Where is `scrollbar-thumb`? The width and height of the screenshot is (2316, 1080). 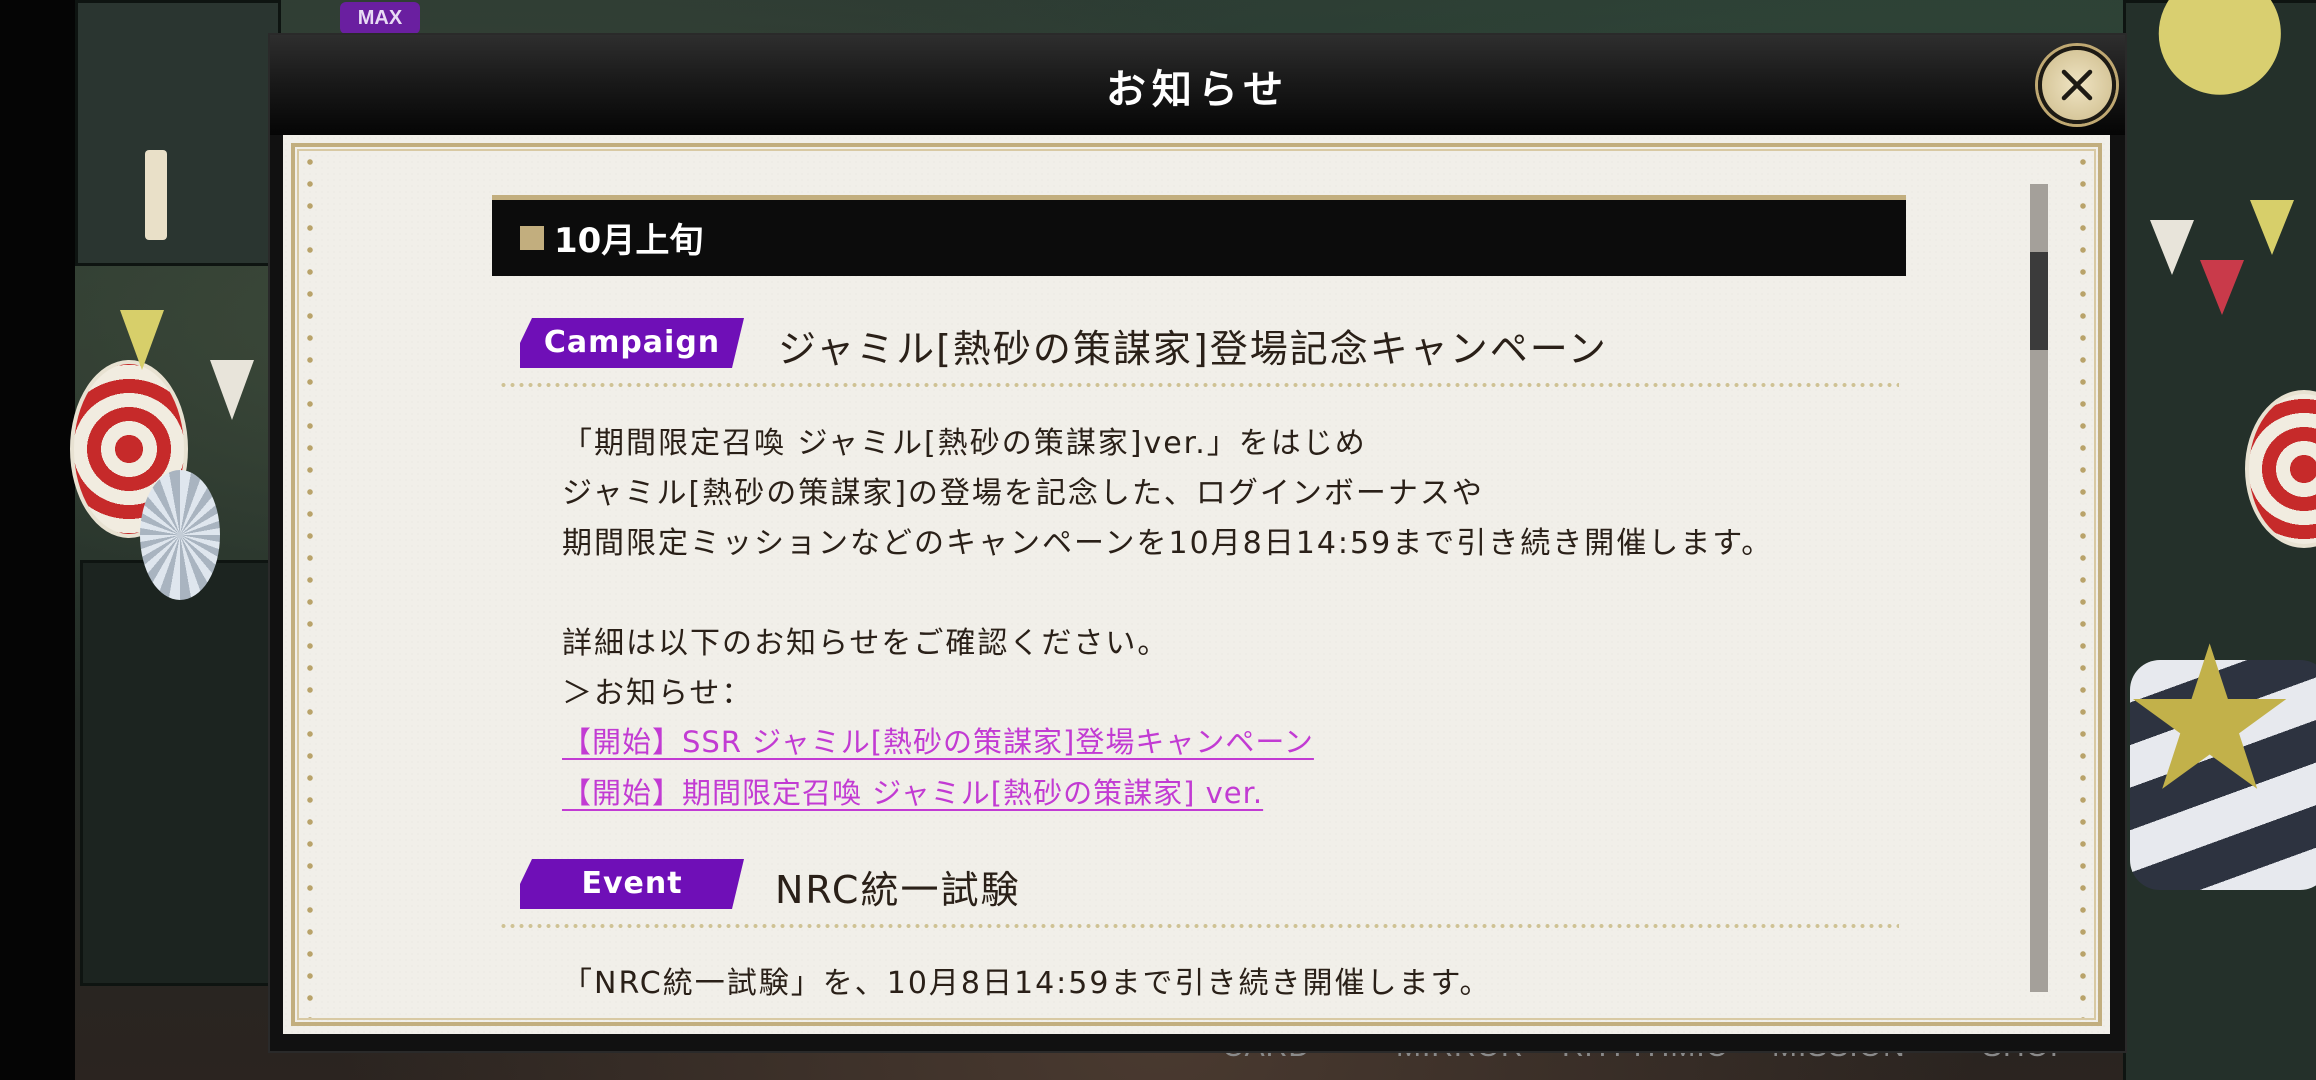
scrollbar-thumb is located at coordinates (2039, 301).